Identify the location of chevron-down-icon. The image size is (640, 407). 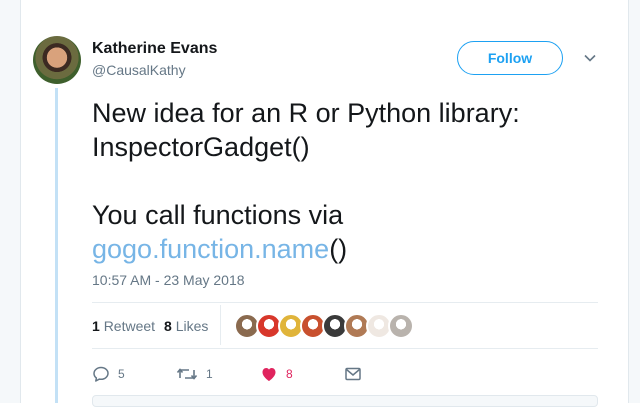
(590, 58).